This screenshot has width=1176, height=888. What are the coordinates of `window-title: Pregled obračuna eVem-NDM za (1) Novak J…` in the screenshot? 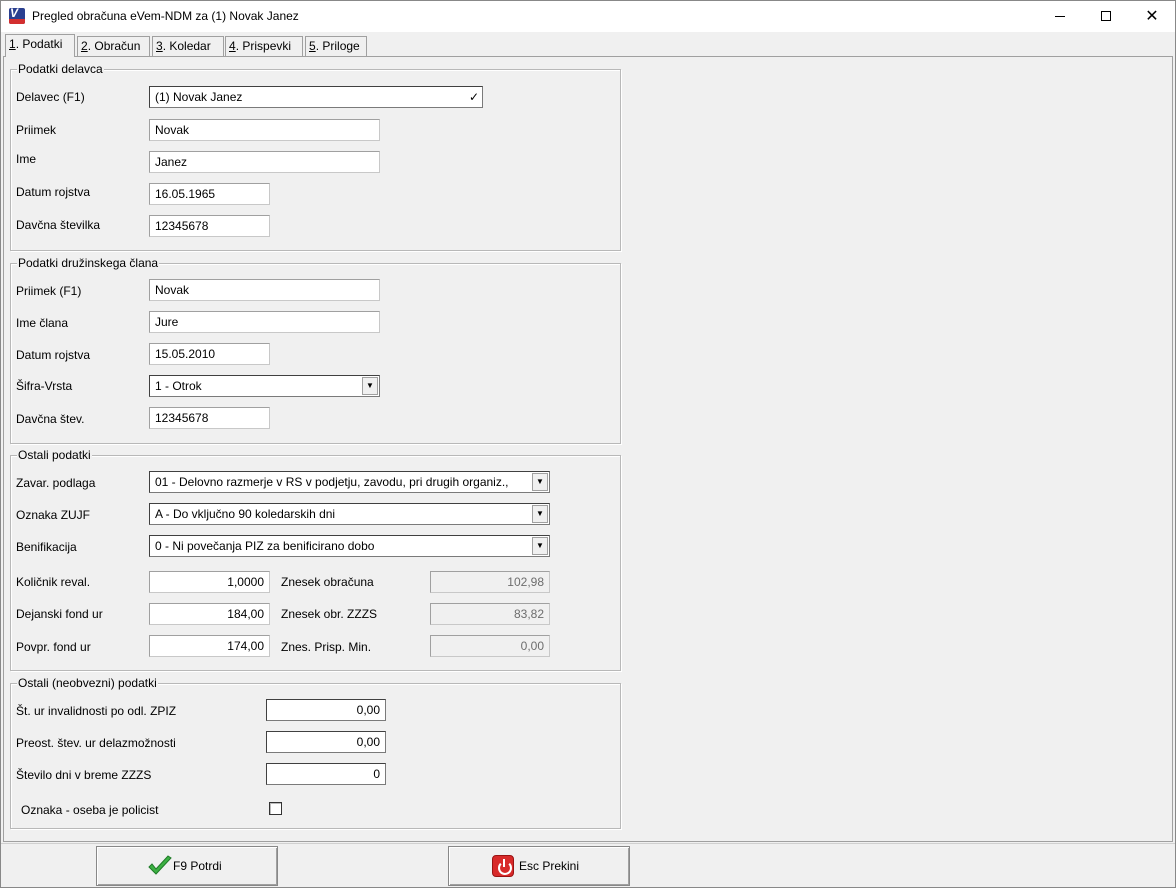 It's located at (165, 16).